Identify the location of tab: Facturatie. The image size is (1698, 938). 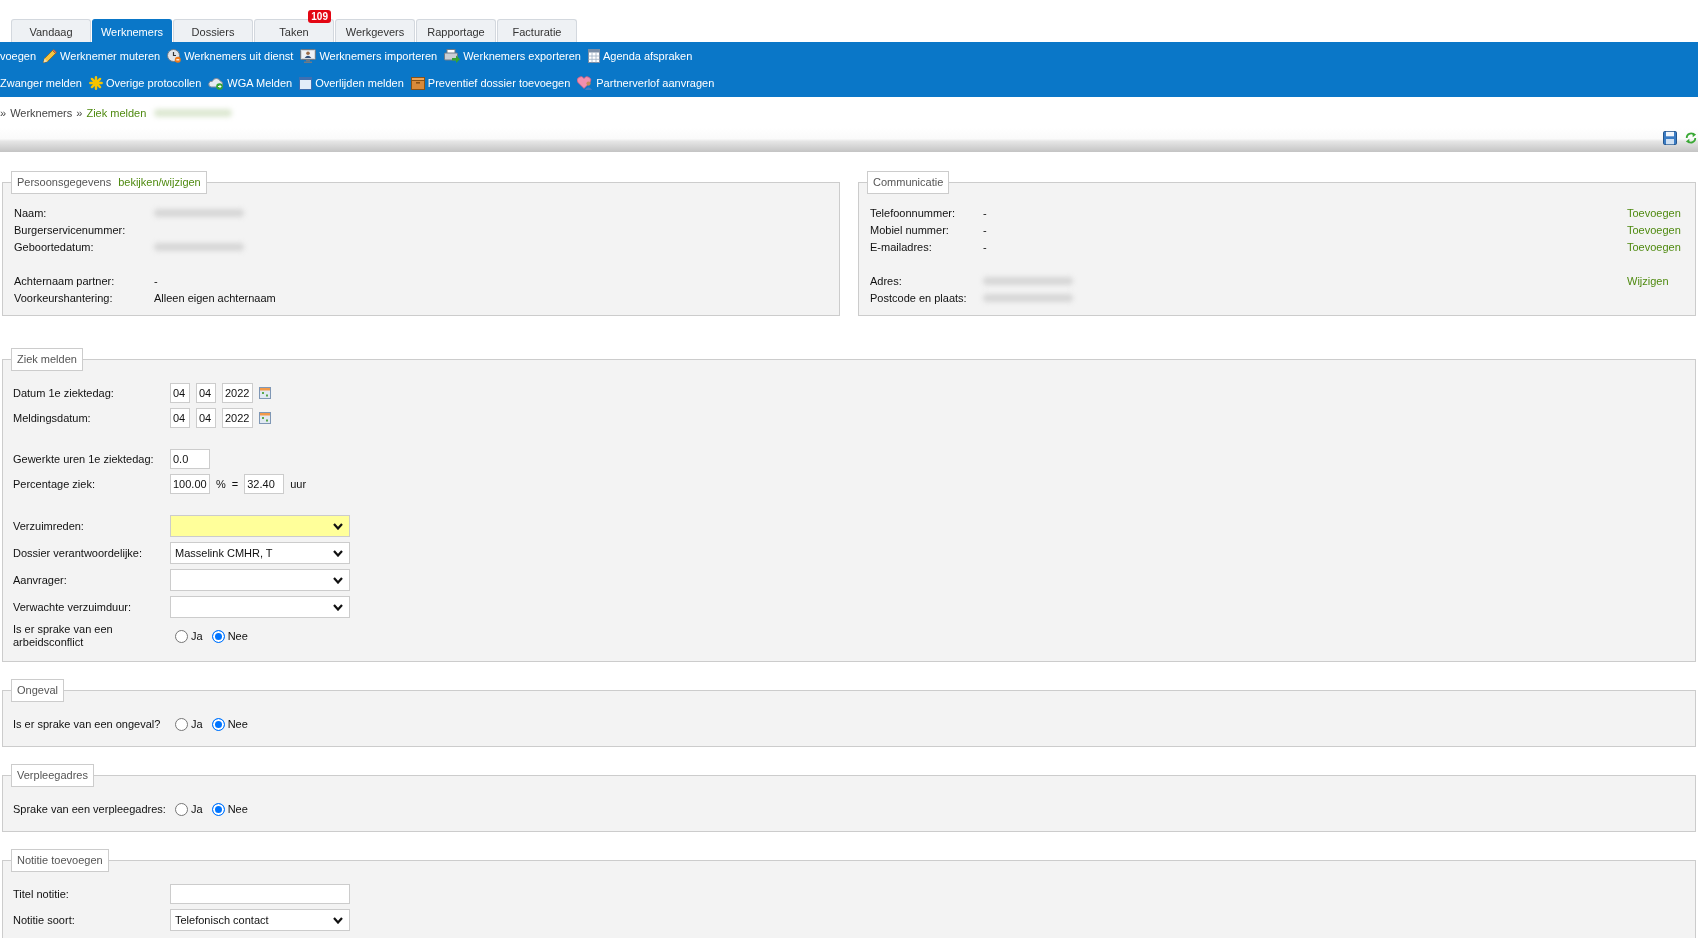
(537, 30).